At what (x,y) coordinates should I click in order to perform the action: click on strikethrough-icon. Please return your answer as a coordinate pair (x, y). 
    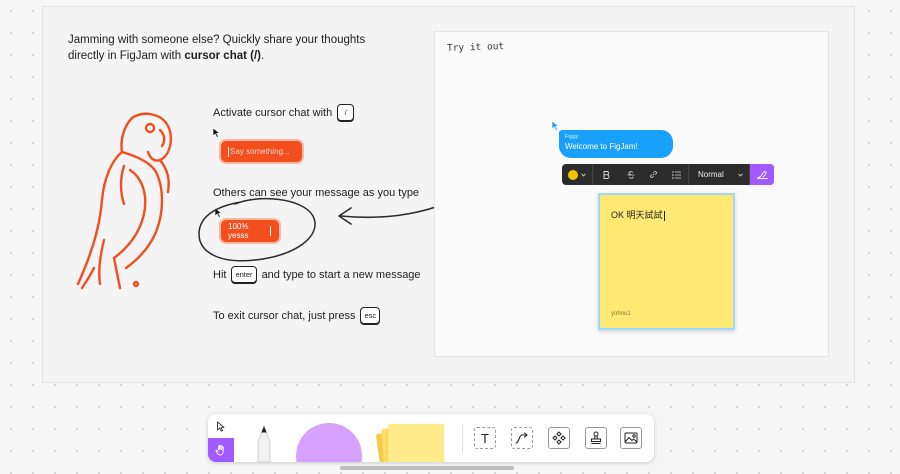
    Looking at the image, I should click on (630, 174).